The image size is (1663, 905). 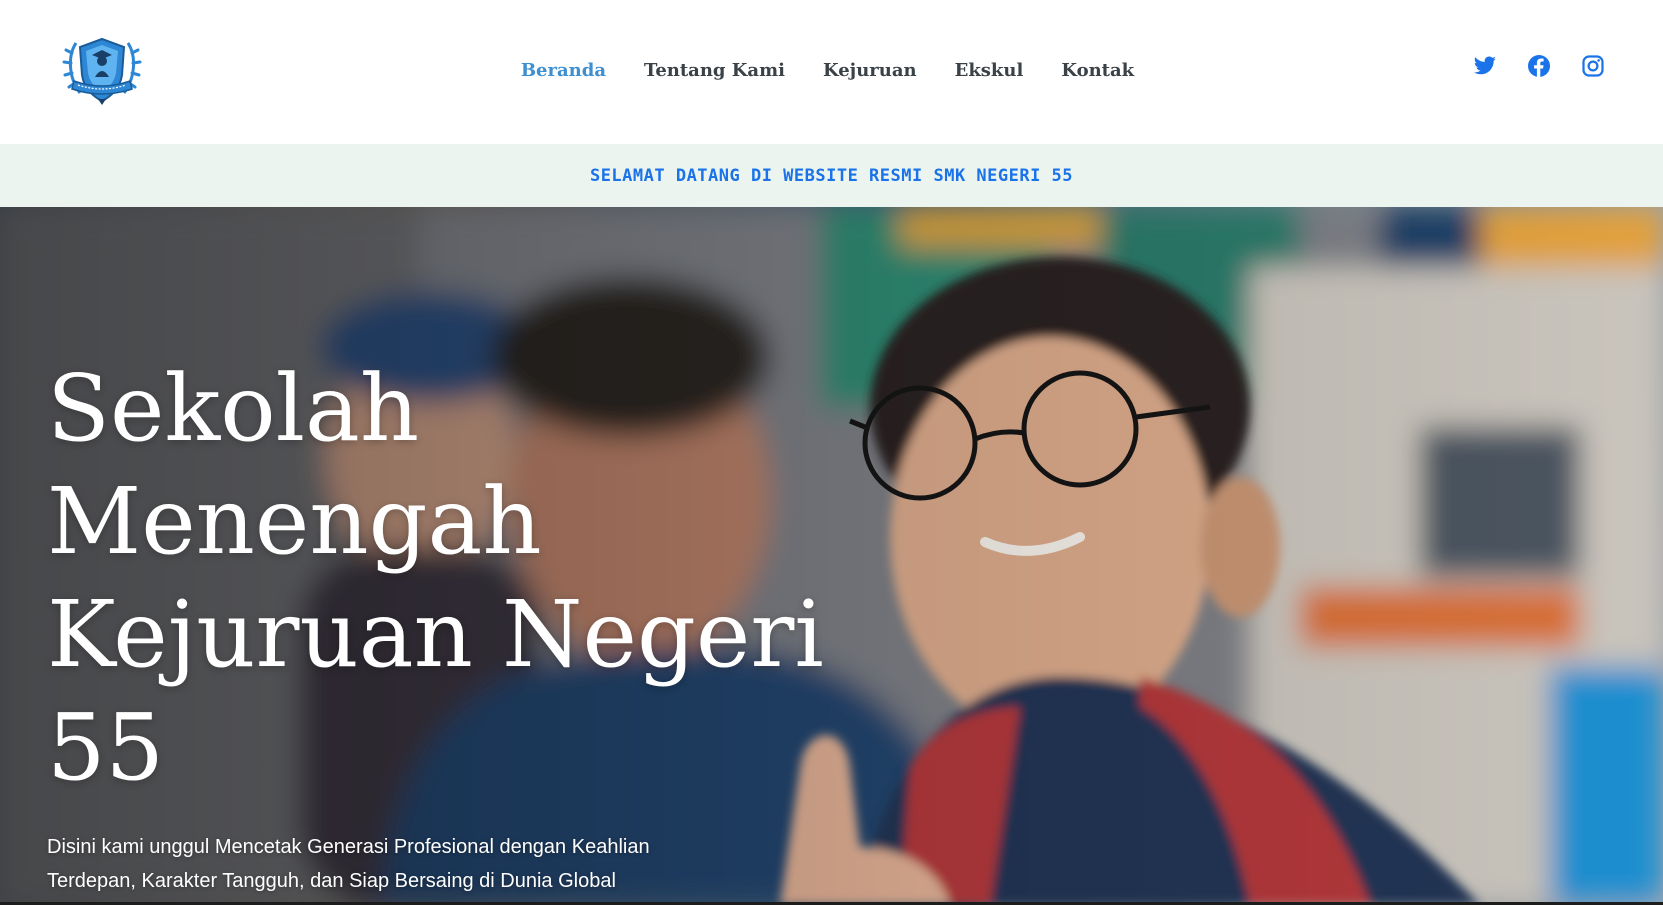 What do you see at coordinates (435, 634) in the screenshot?
I see `hero-title-line: Kejuruan Negeri` at bounding box center [435, 634].